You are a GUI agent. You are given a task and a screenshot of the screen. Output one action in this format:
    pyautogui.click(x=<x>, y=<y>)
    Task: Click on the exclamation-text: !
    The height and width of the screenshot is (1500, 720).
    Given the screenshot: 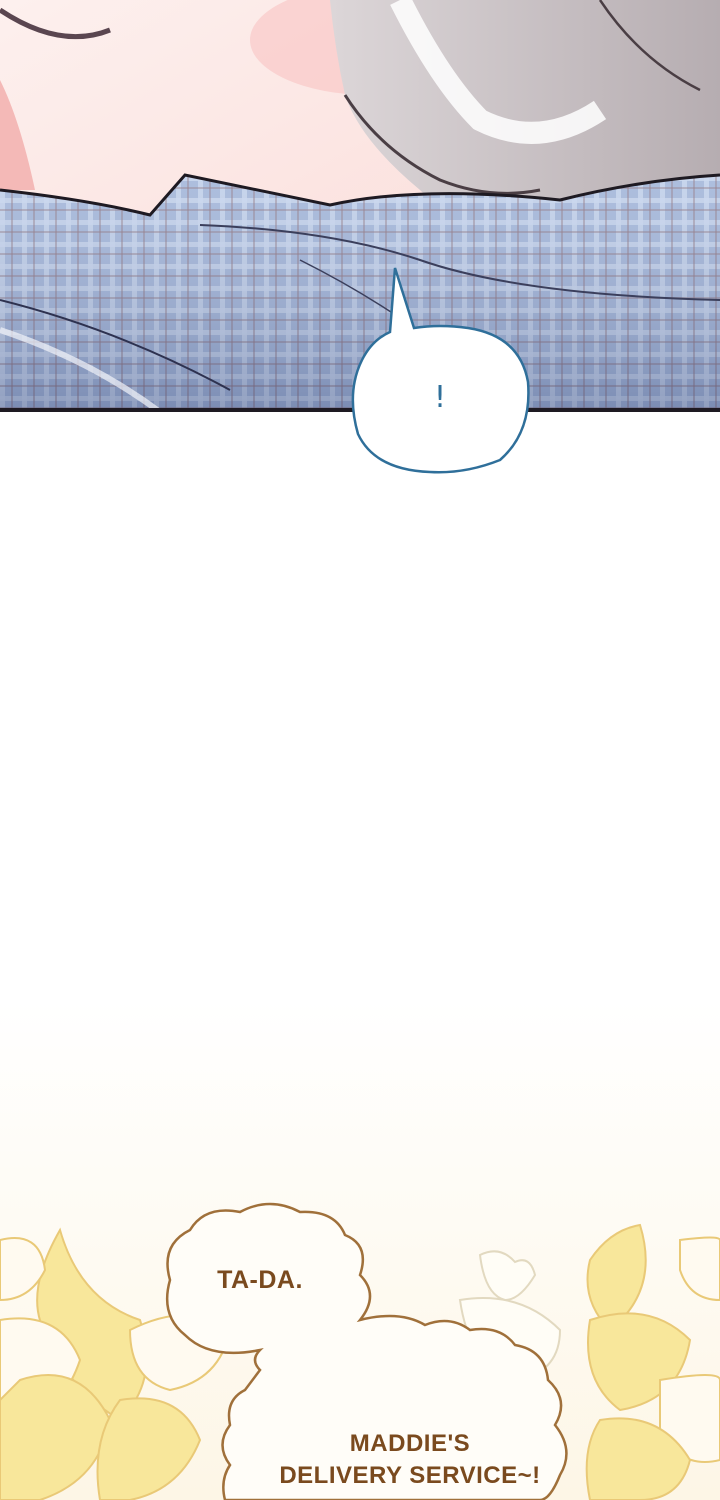 What is the action you would take?
    pyautogui.click(x=440, y=397)
    